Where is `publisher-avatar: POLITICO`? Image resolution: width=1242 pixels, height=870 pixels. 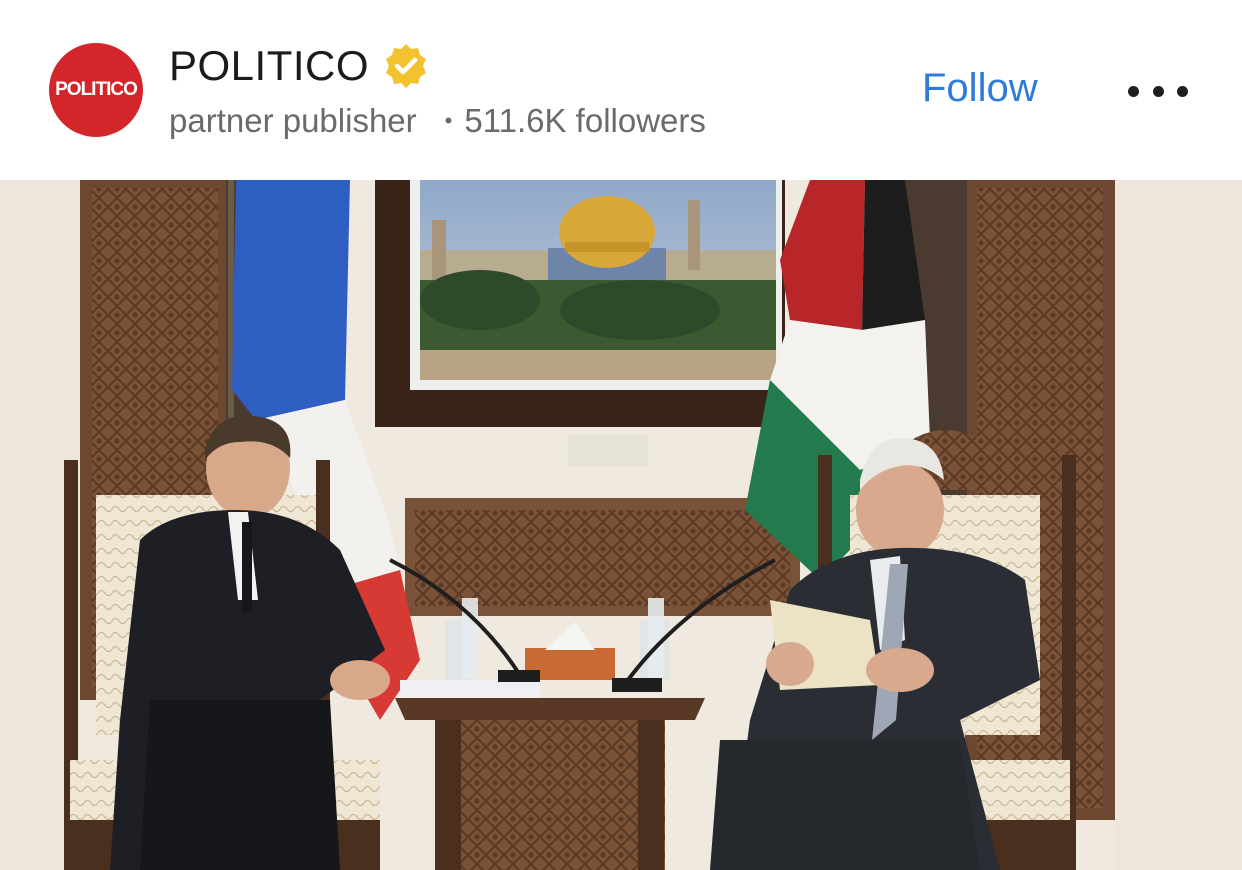 publisher-avatar: POLITICO is located at coordinates (96, 90).